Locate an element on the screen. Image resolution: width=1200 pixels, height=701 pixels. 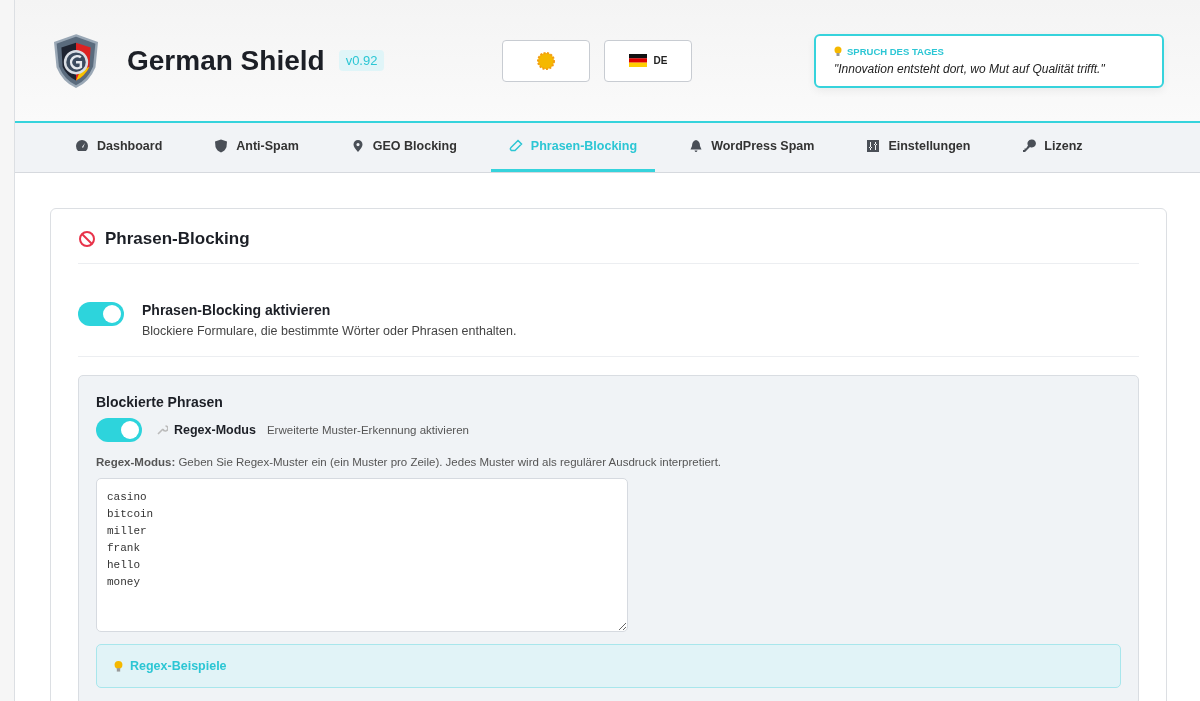
setting-label: Phrasen-Blocking aktivieren is located at coordinates (237, 310).